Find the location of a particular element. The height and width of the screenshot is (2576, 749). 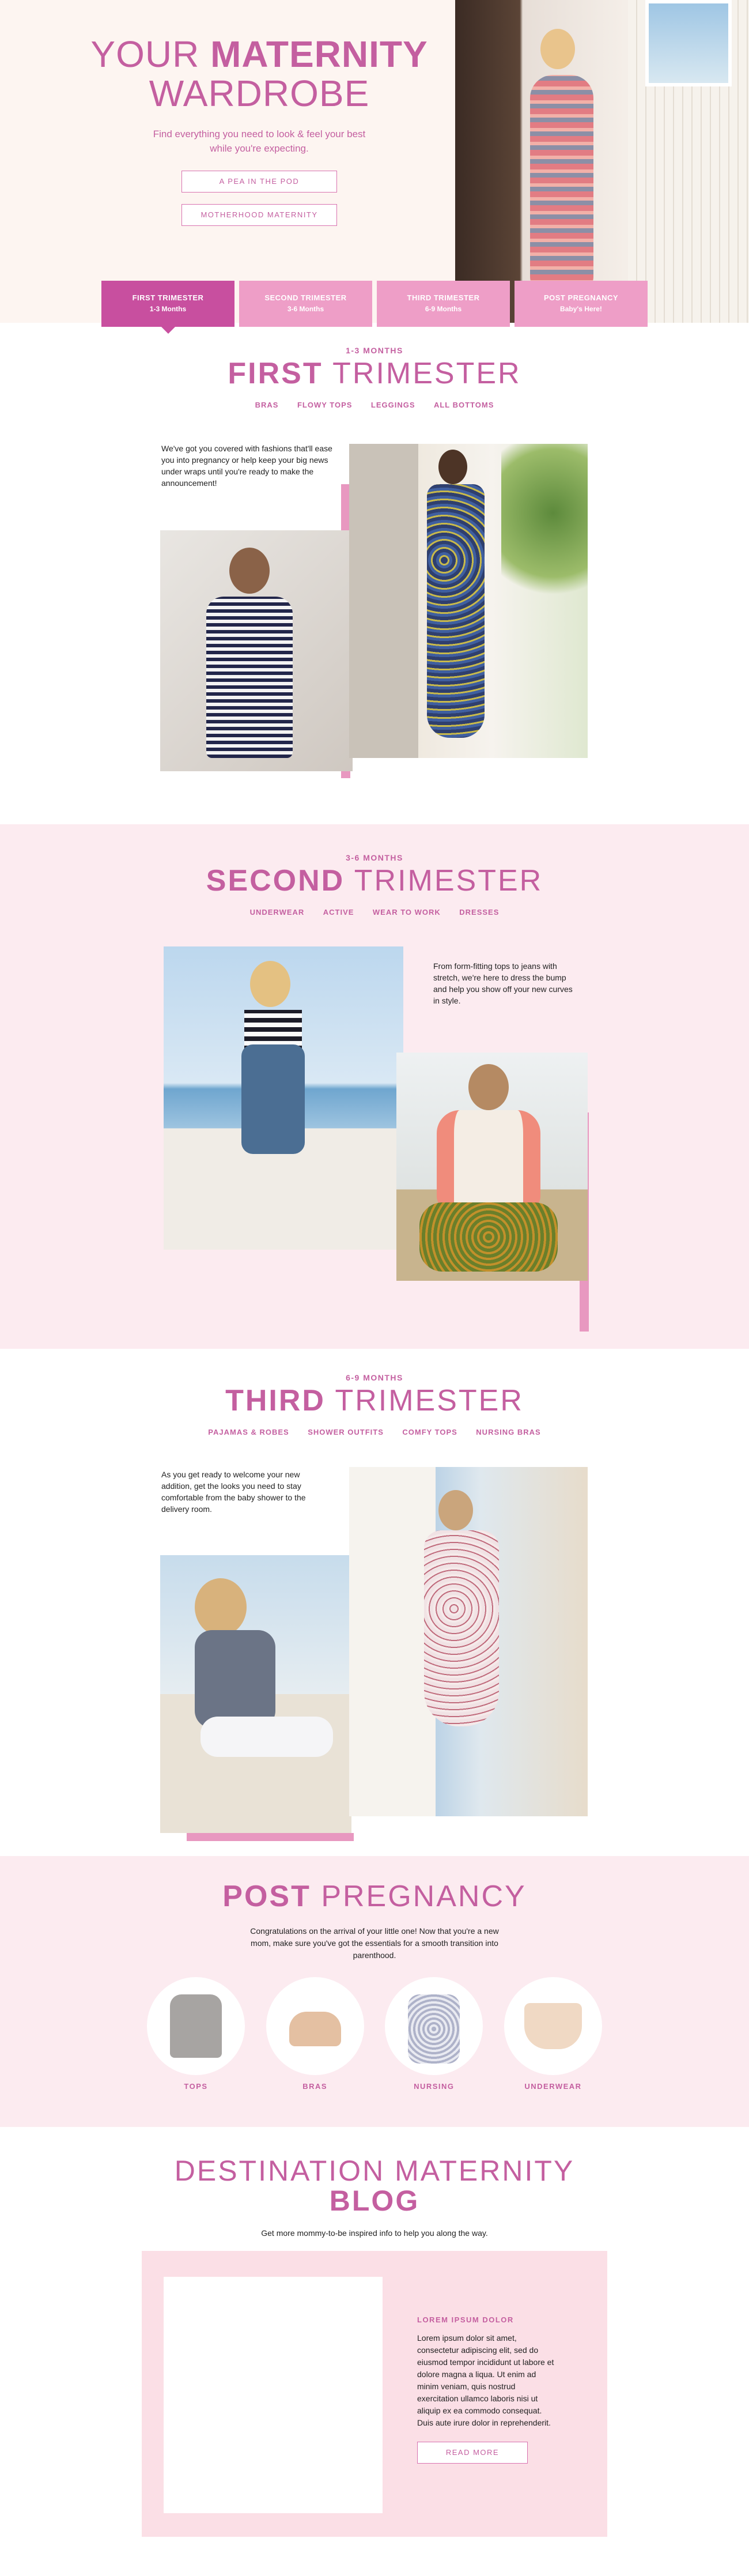

tab-third-trimester: THIRD TRIMESTER 6-9 Months is located at coordinates (443, 304).